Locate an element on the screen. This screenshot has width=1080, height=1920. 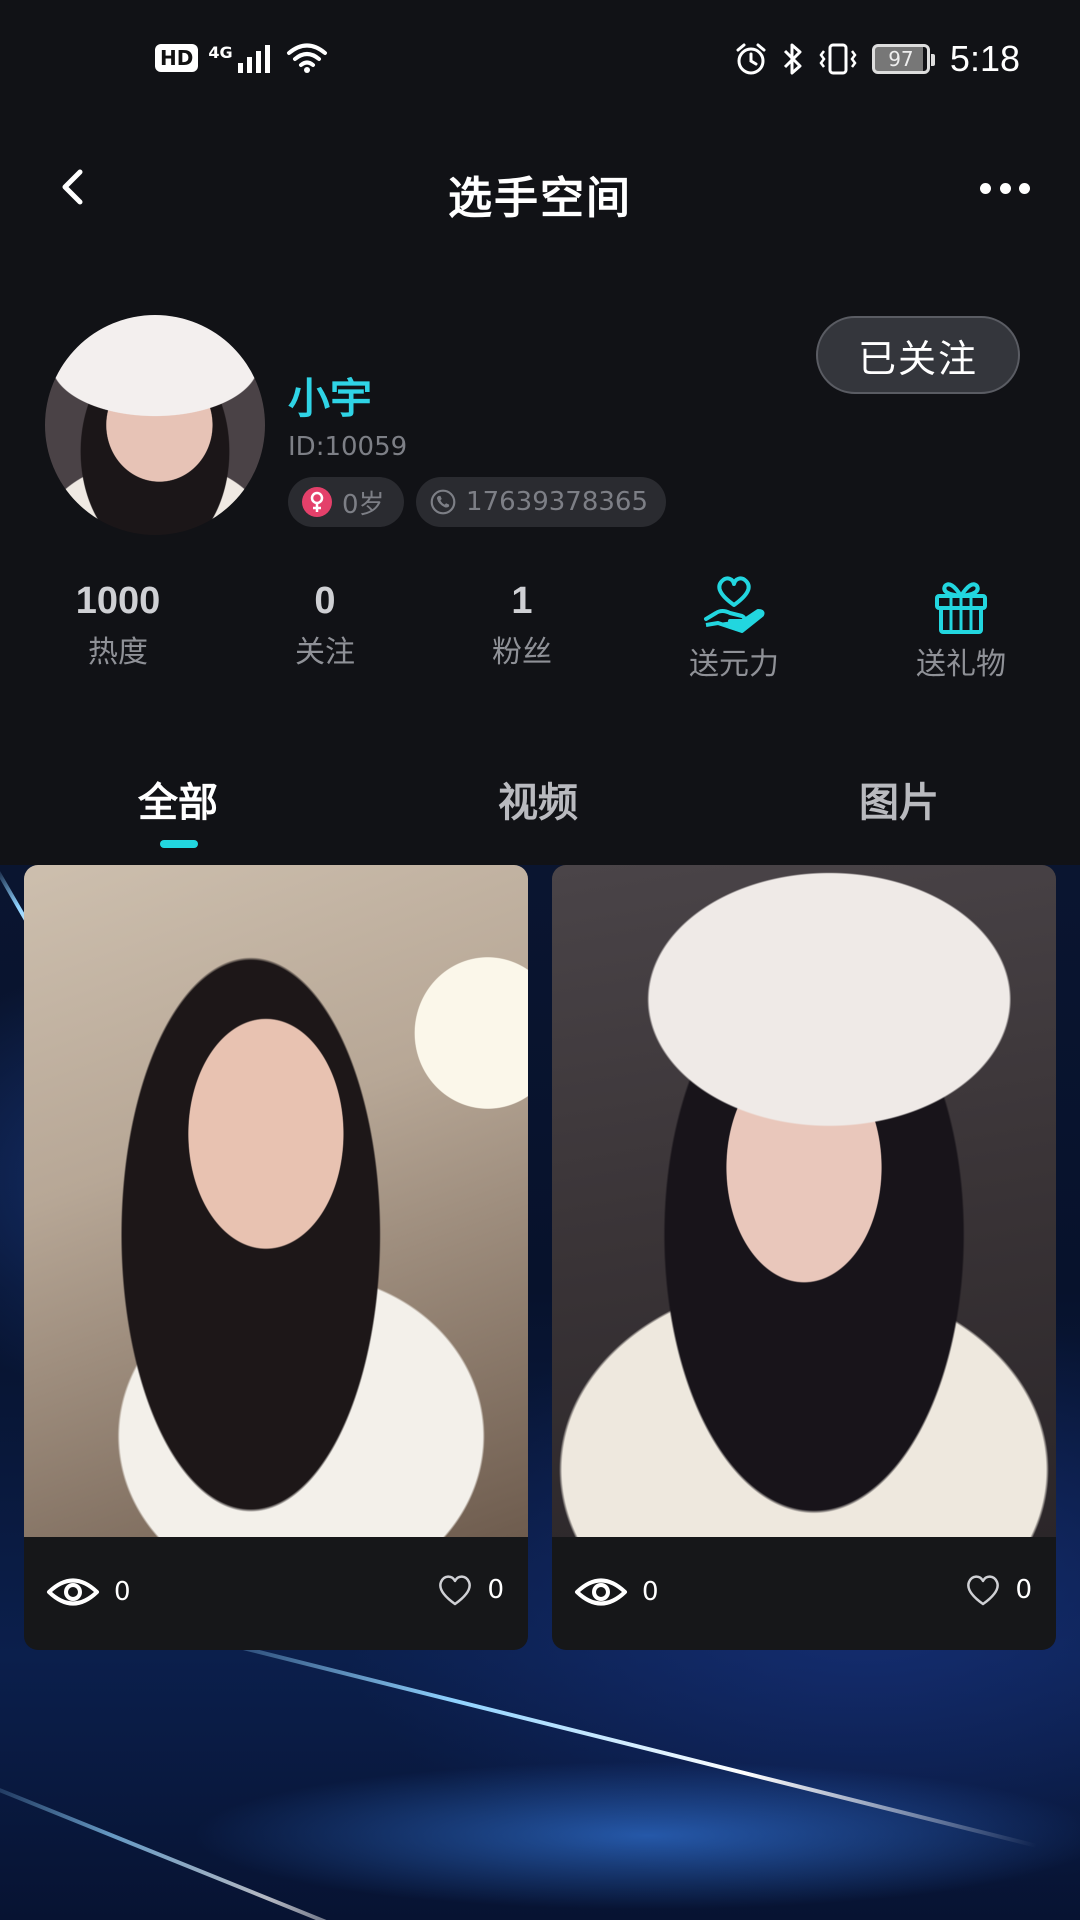
stat-value: 1000 is located at coordinates (118, 601).